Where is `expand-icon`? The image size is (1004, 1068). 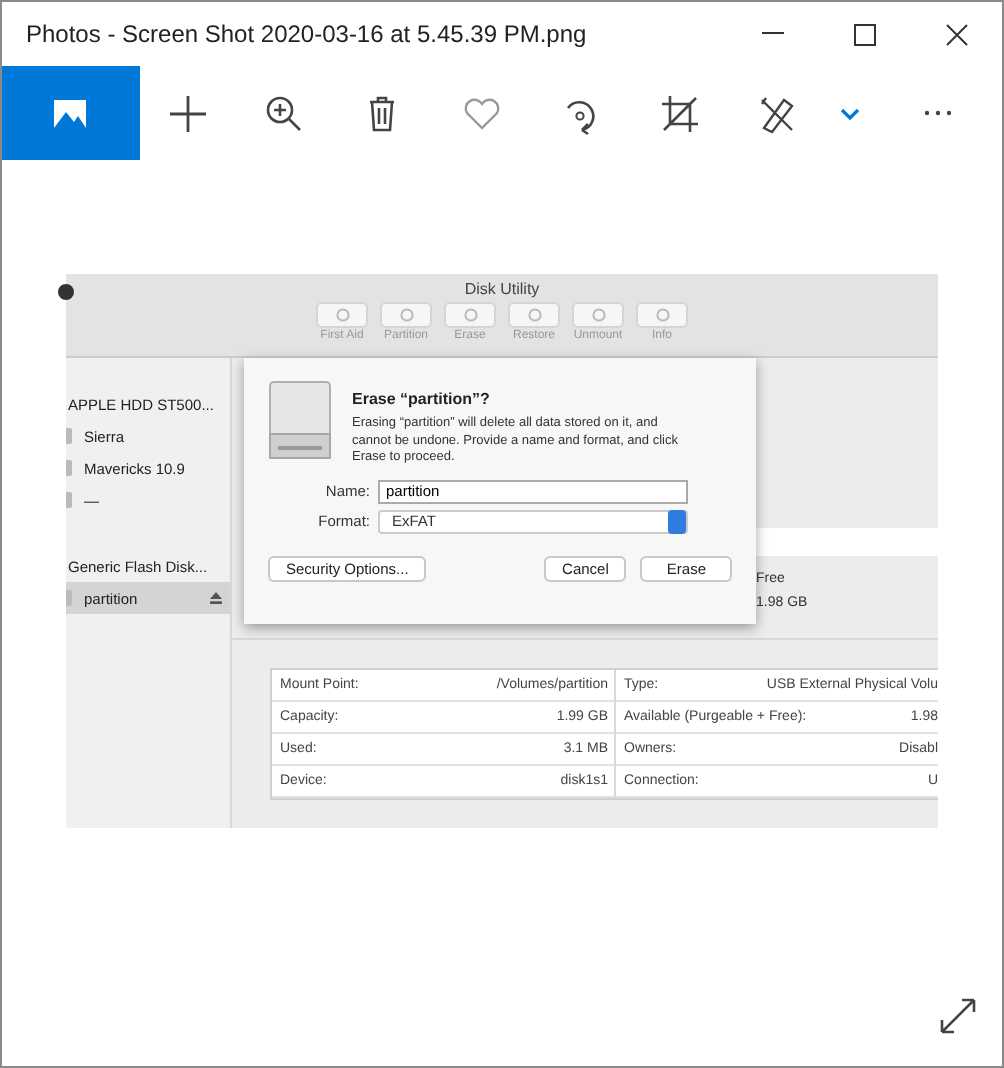 expand-icon is located at coordinates (958, 1016).